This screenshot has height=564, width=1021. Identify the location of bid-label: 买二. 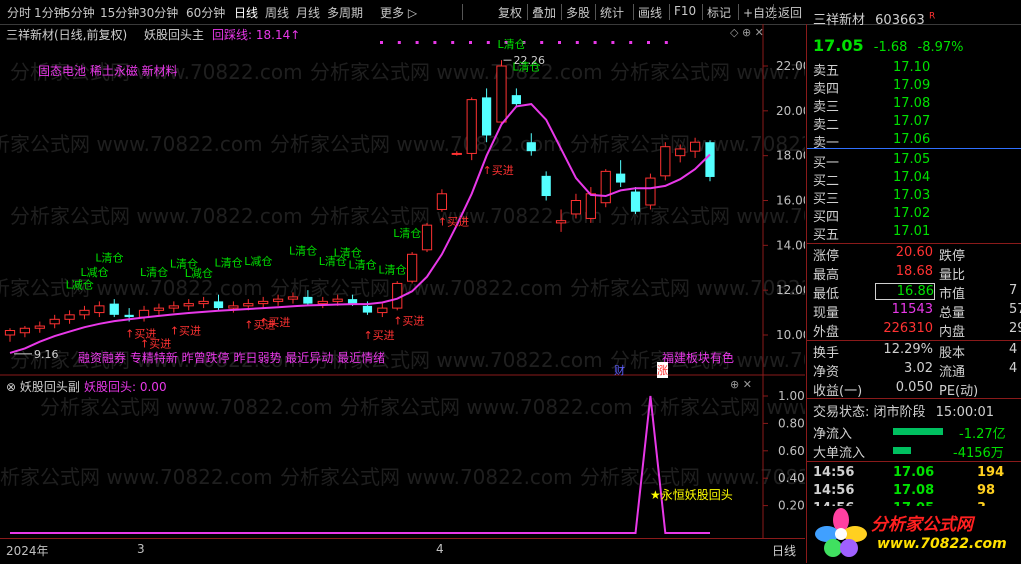
(826, 181).